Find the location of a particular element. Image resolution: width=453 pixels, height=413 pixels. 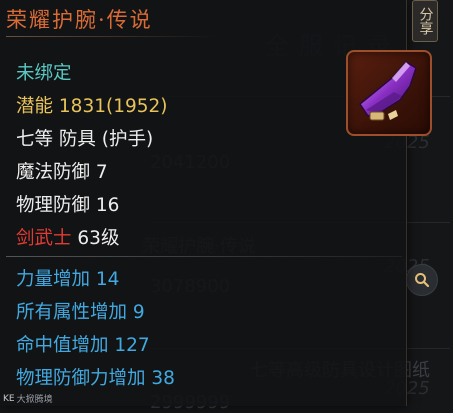

watermark: KE 大掀腾境 is located at coordinates (28, 399).